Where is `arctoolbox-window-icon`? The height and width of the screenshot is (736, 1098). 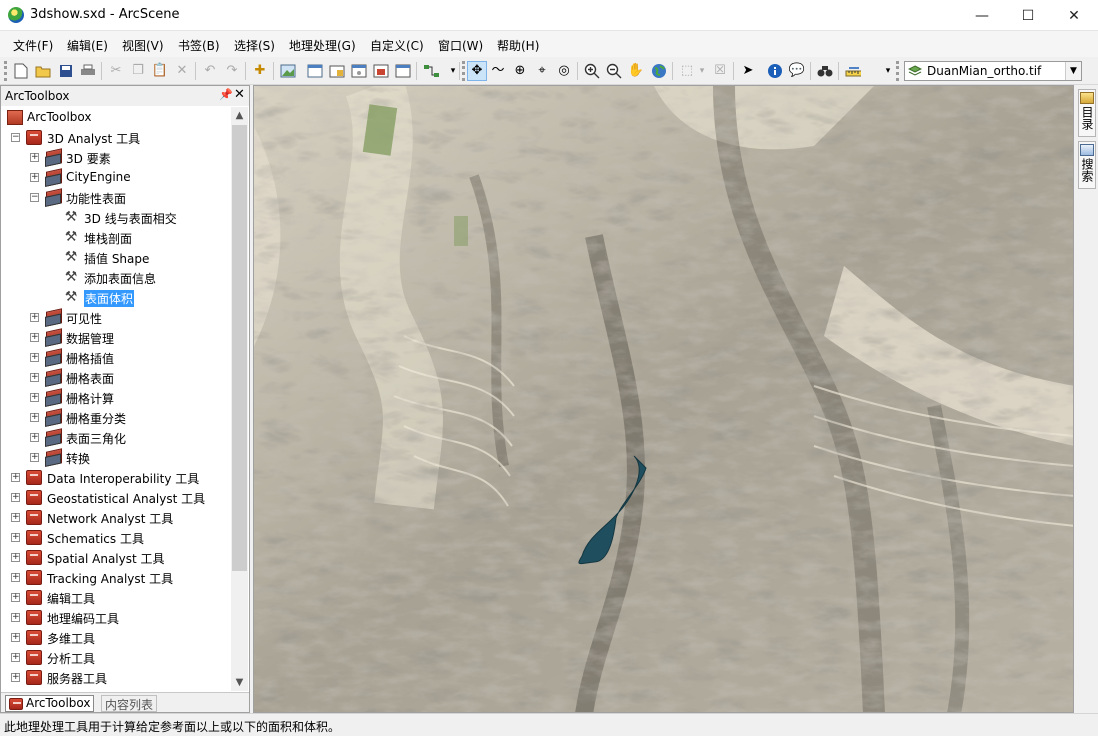 arctoolbox-window-icon is located at coordinates (381, 71).